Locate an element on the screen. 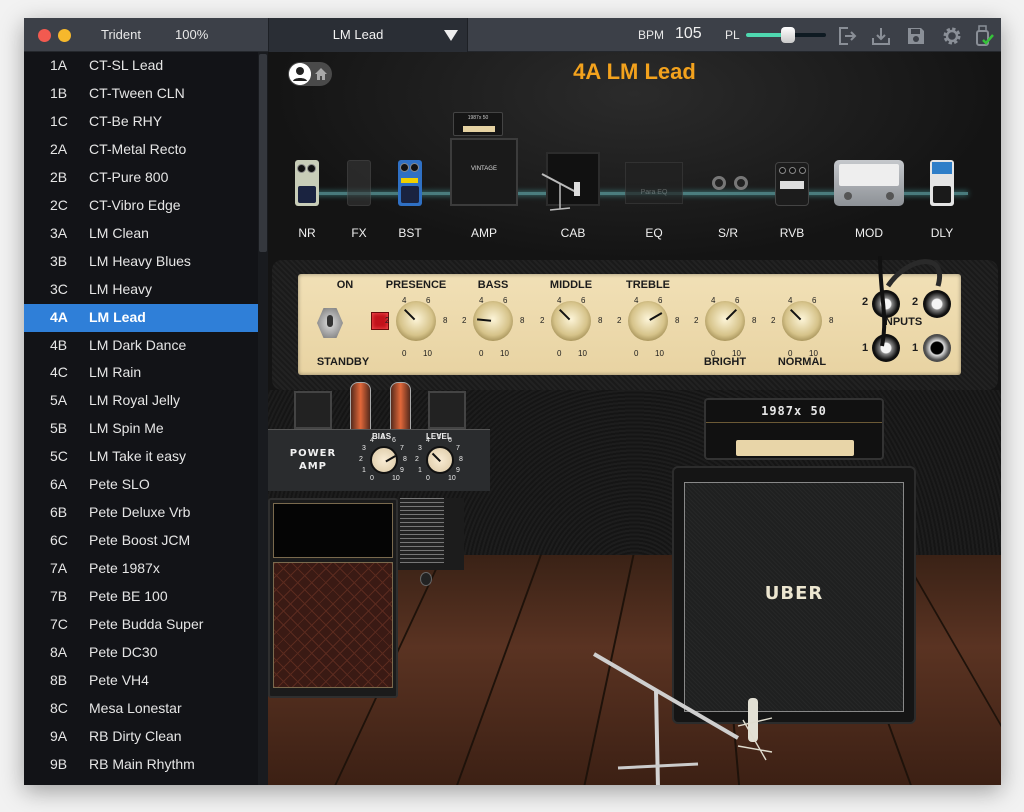 Image resolution: width=1024 pixels, height=812 pixels. scrollbar-thumb is located at coordinates (263, 153).